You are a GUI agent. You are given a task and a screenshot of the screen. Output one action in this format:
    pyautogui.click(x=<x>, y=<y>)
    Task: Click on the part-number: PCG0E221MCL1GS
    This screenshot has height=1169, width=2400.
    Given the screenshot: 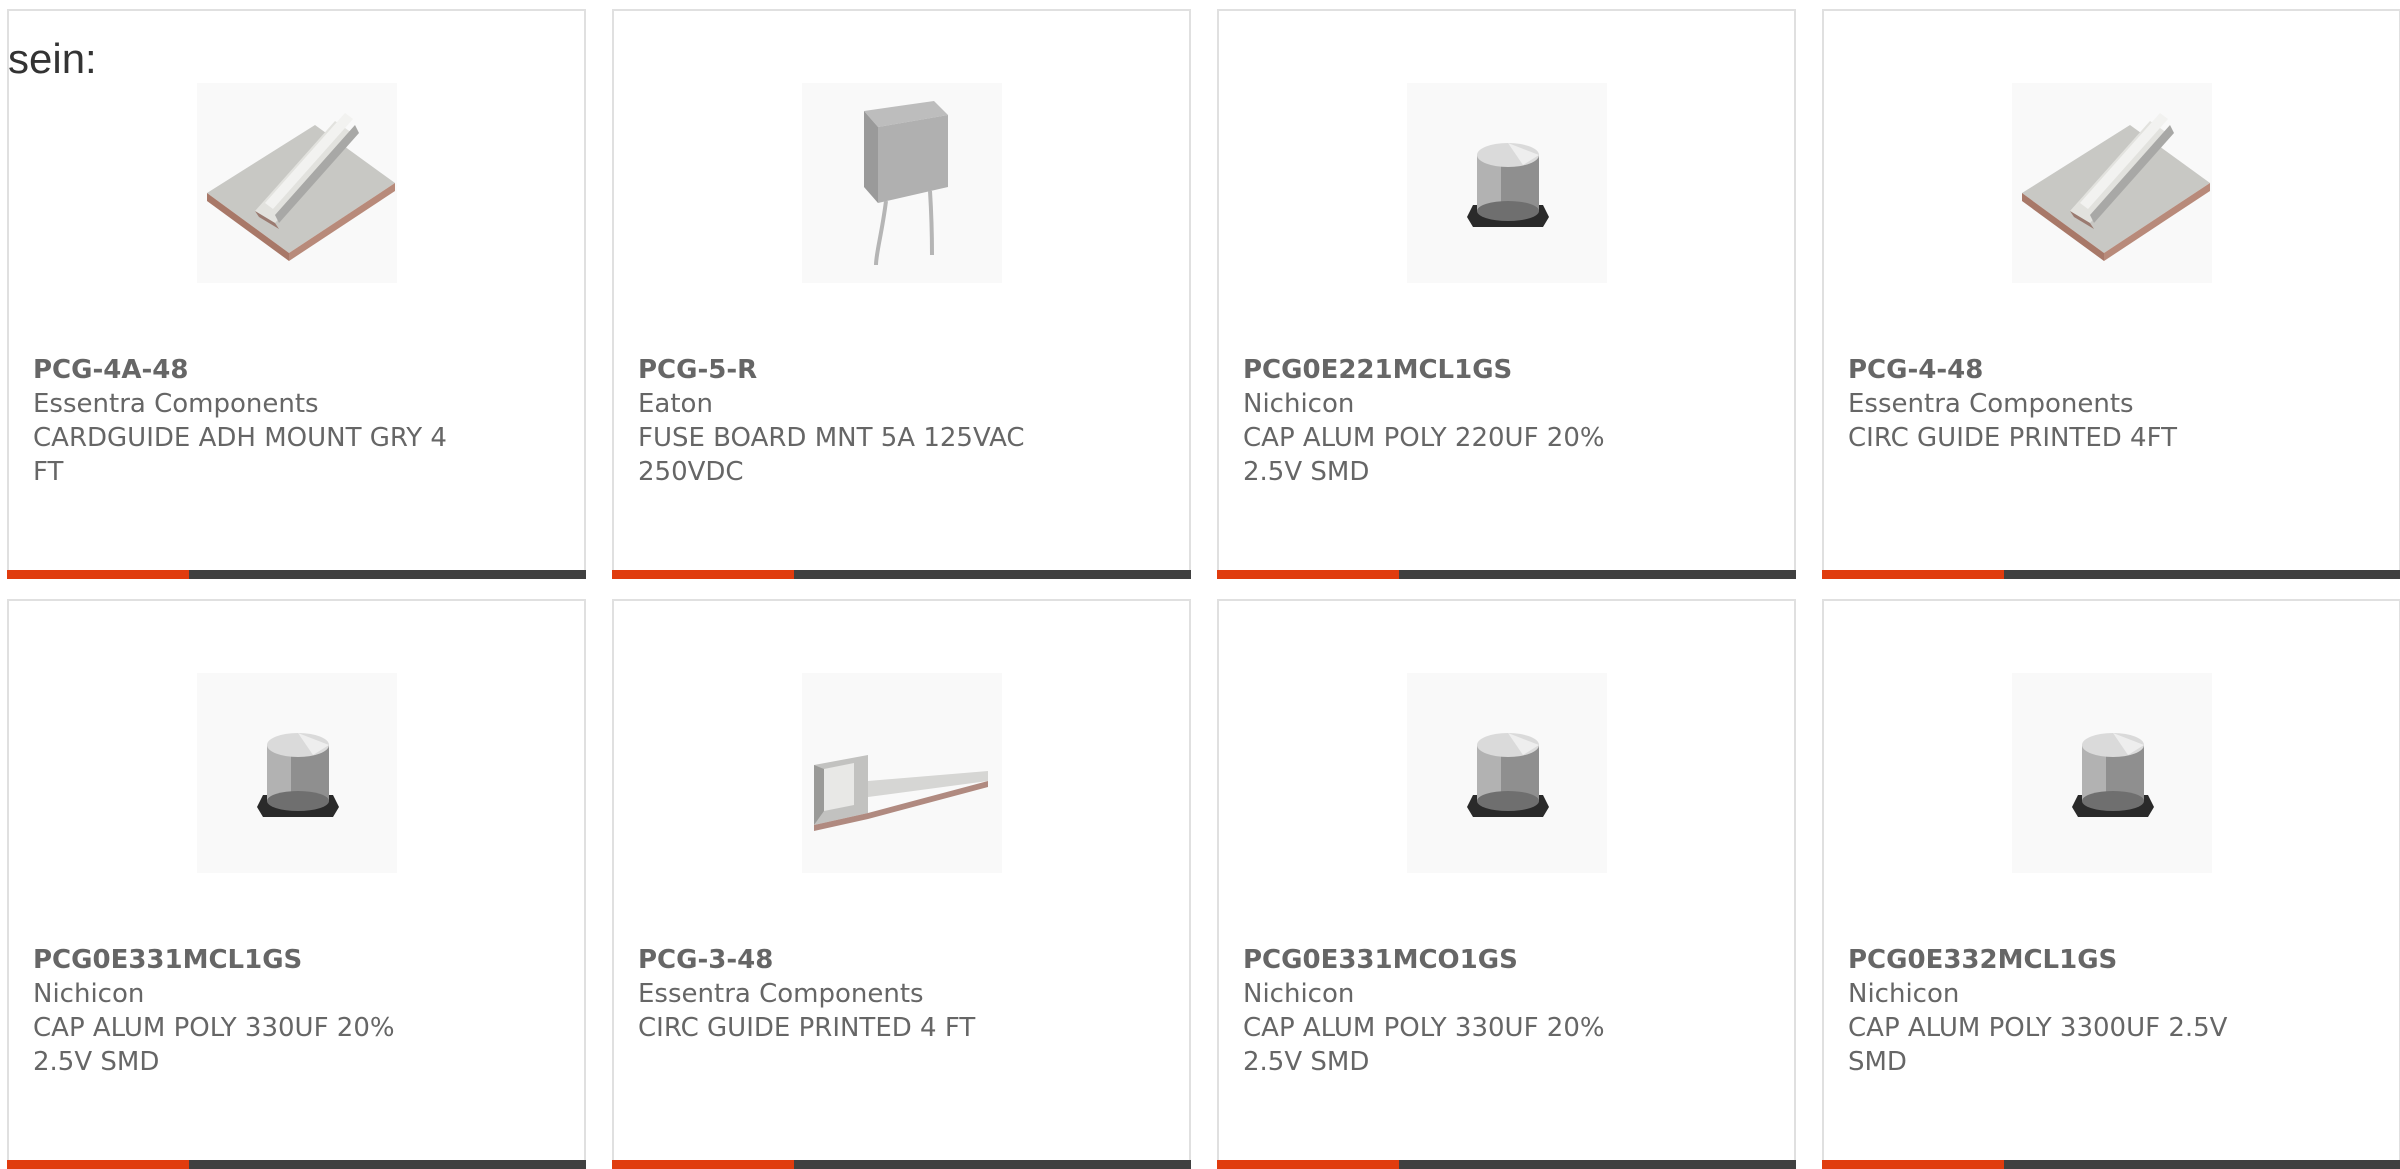 What is the action you would take?
    pyautogui.click(x=1453, y=370)
    